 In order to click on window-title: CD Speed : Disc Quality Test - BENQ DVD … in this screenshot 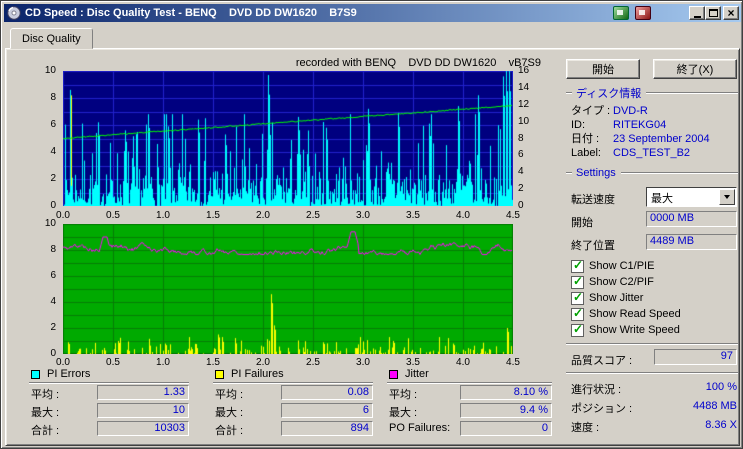, I will do `click(191, 13)`.